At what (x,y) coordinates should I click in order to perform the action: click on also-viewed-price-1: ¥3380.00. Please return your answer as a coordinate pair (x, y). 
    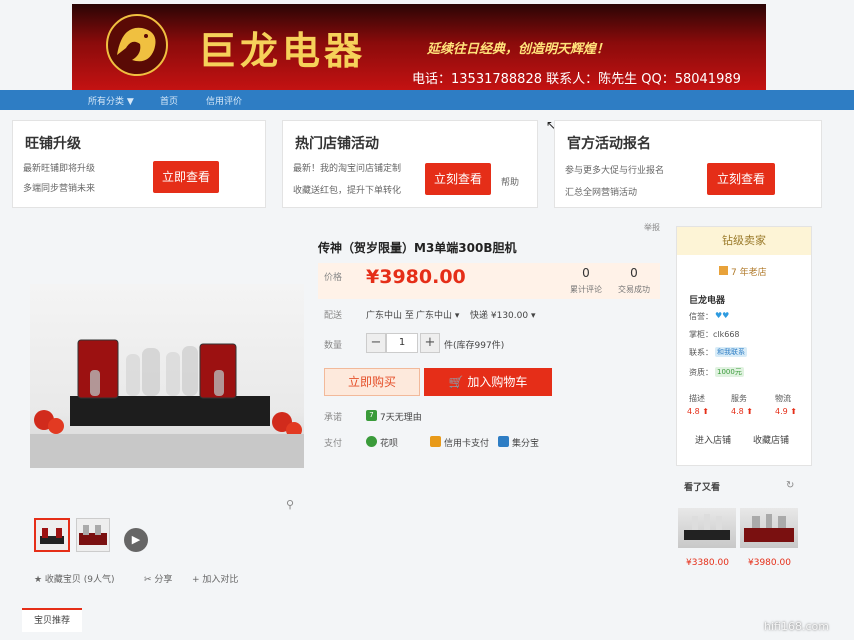
    Looking at the image, I should click on (707, 563).